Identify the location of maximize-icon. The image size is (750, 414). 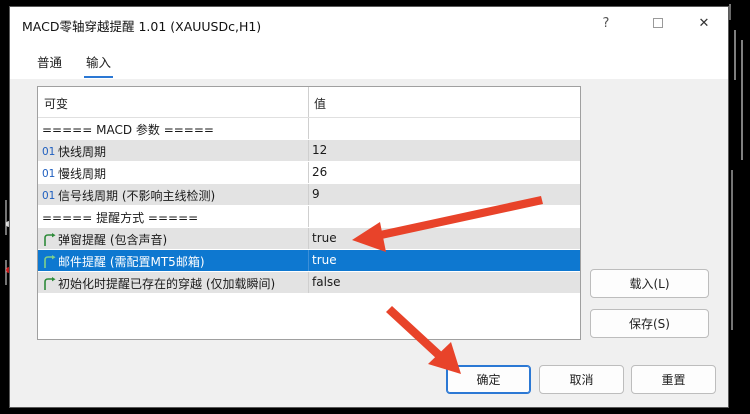
(658, 23).